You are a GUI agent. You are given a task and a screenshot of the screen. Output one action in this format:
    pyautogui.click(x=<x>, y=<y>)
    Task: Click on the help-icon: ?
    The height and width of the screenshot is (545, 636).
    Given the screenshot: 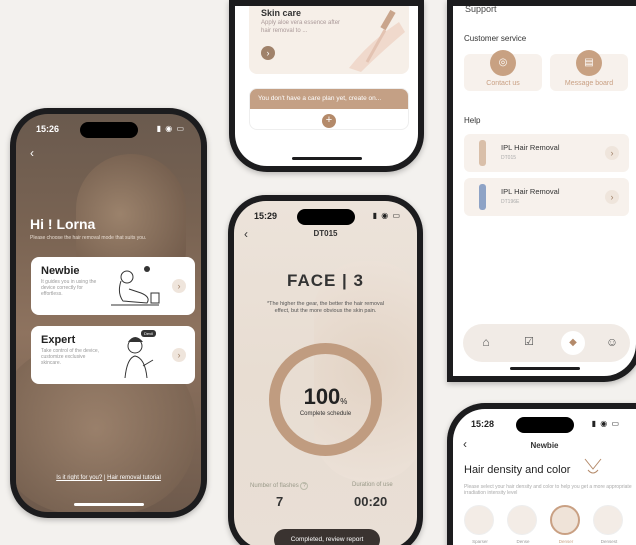 What is the action you would take?
    pyautogui.click(x=304, y=486)
    